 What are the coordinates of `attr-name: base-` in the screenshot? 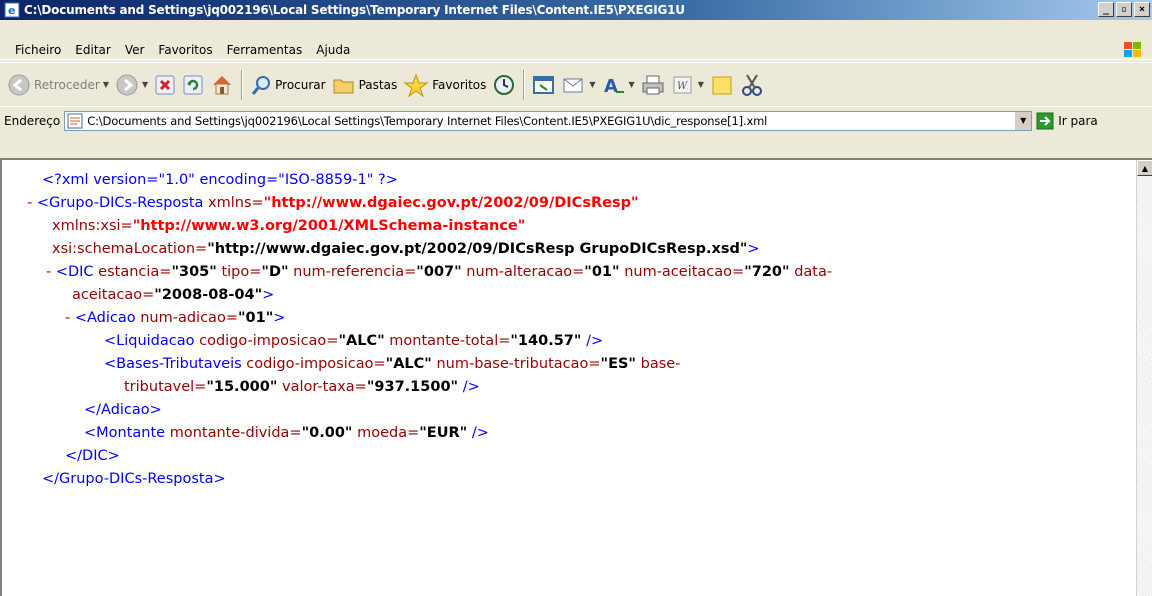 It's located at (660, 364).